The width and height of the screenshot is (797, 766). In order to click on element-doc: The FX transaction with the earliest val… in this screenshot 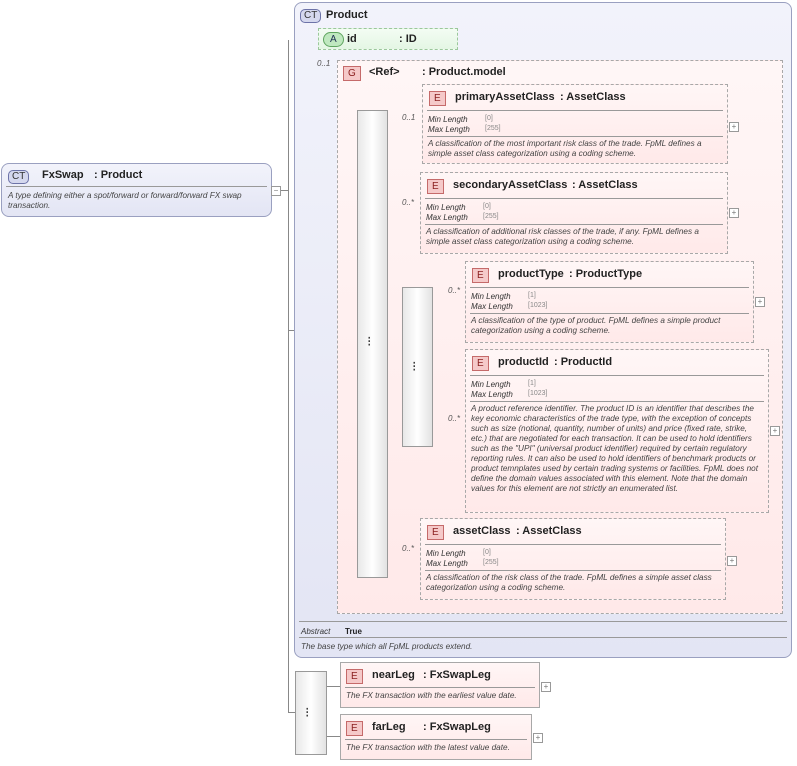, I will do `click(431, 695)`.